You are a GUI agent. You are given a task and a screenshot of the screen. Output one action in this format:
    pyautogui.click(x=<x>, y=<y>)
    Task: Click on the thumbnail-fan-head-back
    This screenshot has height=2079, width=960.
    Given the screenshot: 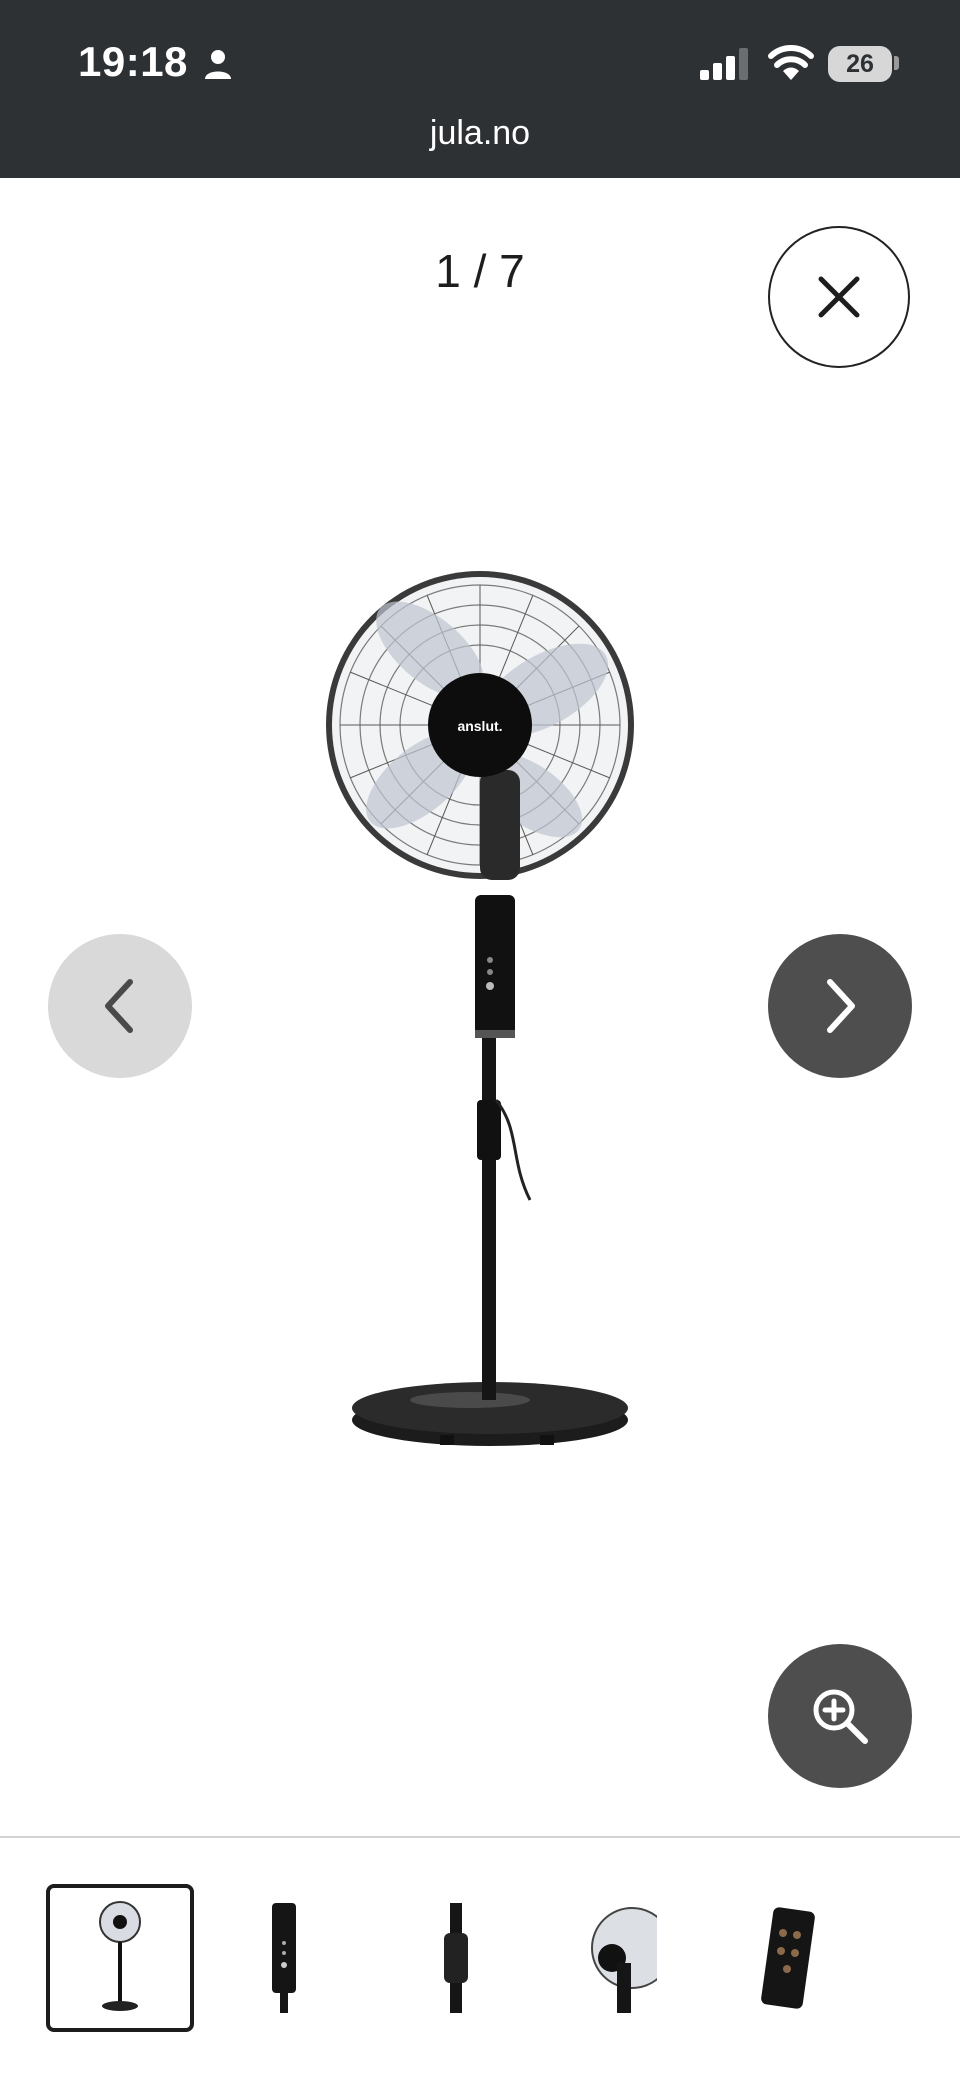 What is the action you would take?
    pyautogui.click(x=622, y=1958)
    